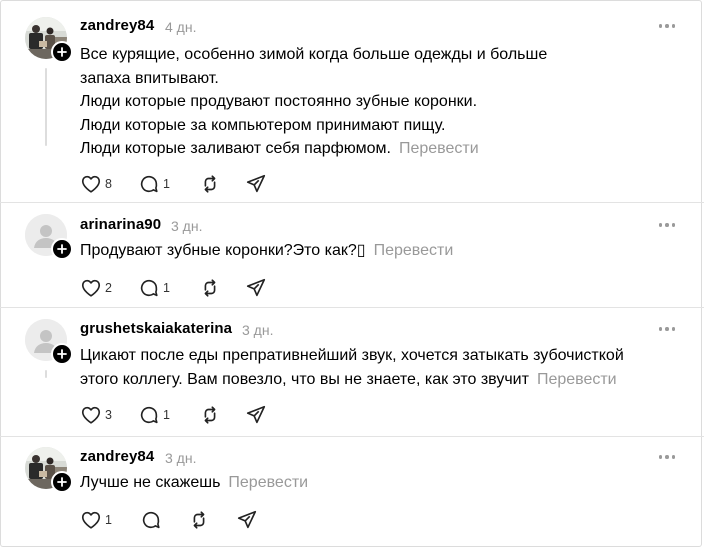 The height and width of the screenshot is (549, 704). Describe the element at coordinates (108, 184) in the screenshot. I see `like-count: 8` at that location.